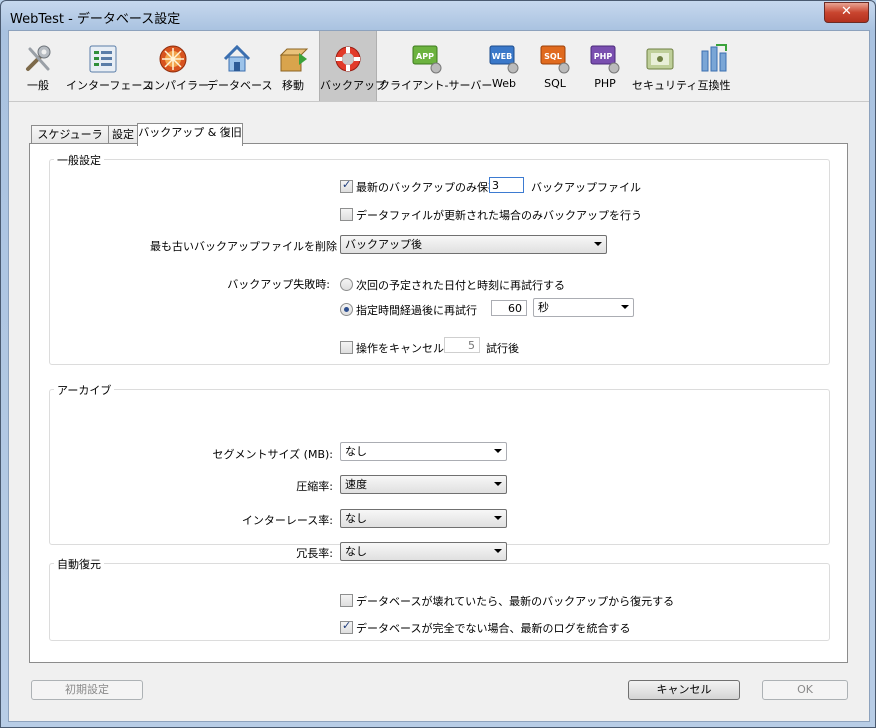 The image size is (876, 728). I want to click on keep-latest-label: 最新のバックアップのみ保存, so click(427, 187).